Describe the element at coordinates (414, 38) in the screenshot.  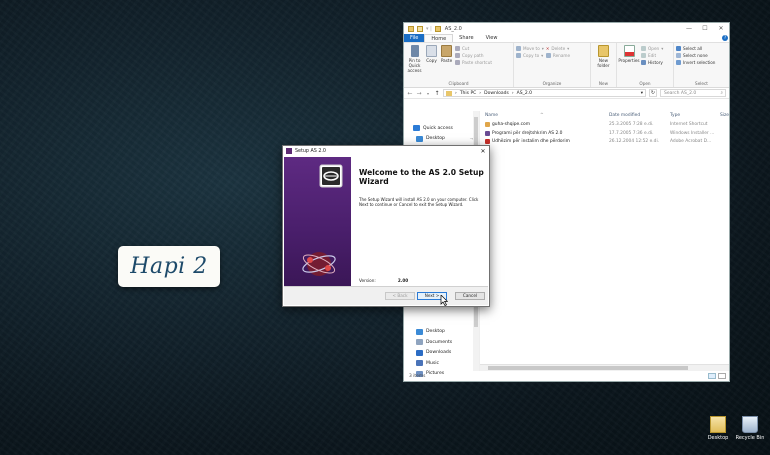
I see `tab-file: File` at that location.